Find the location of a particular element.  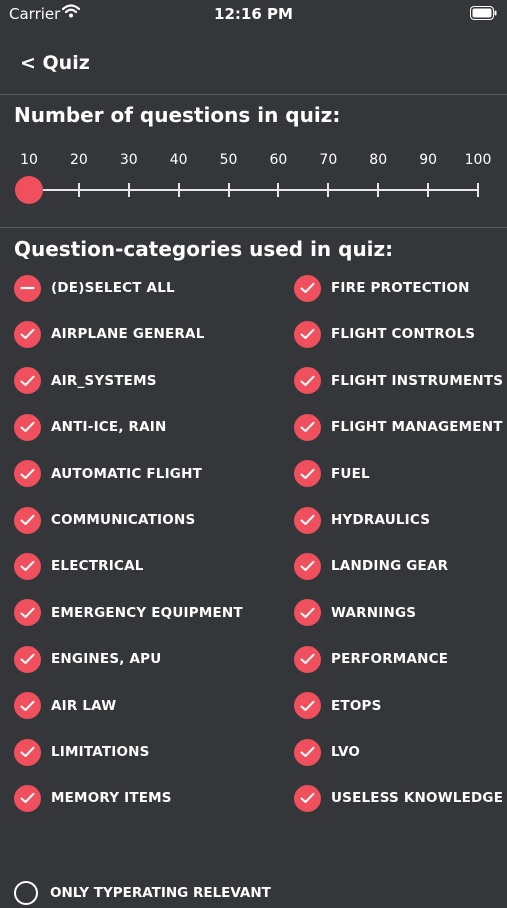

category-label: LIMITATIONS is located at coordinates (100, 752).